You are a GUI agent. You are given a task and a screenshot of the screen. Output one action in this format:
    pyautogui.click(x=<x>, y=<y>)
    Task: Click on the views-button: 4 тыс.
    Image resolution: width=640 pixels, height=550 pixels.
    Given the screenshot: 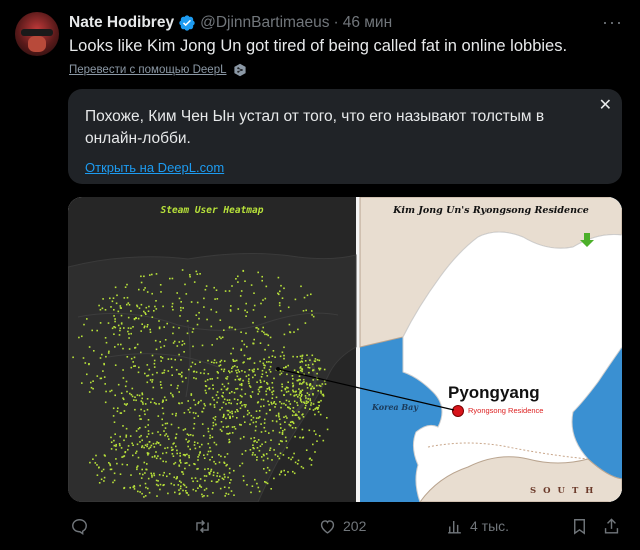 What is the action you would take?
    pyautogui.click(x=477, y=526)
    